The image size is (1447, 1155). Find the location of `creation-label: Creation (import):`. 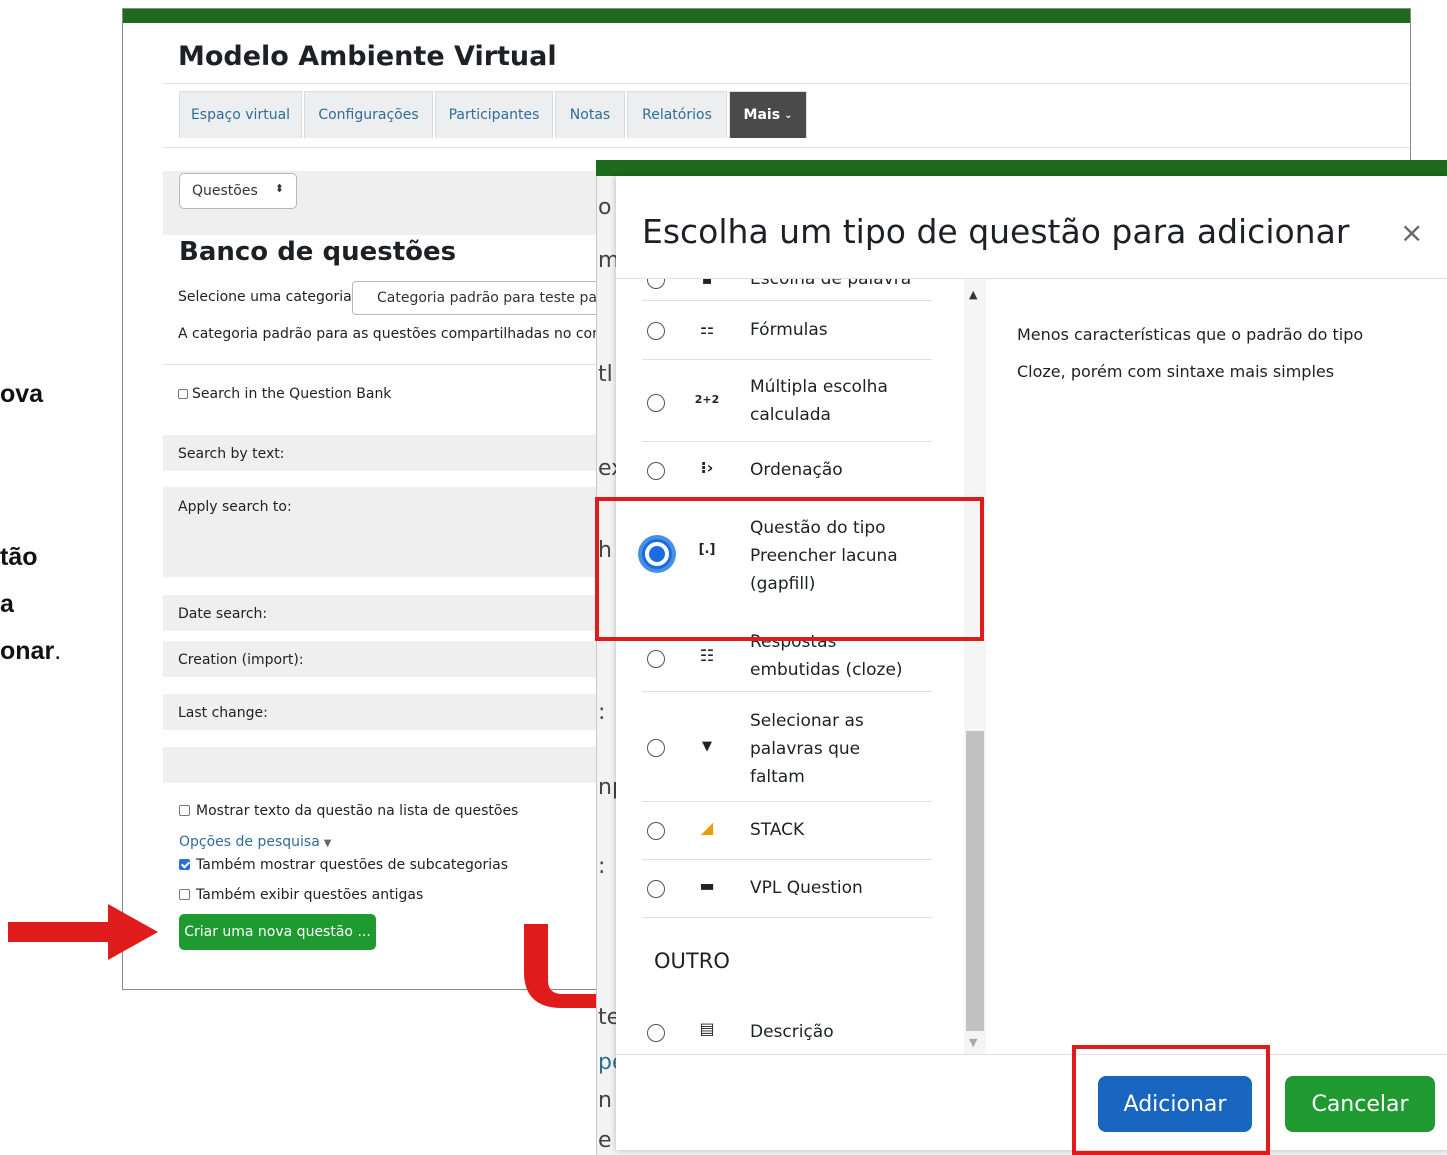

creation-label: Creation (import): is located at coordinates (241, 660).